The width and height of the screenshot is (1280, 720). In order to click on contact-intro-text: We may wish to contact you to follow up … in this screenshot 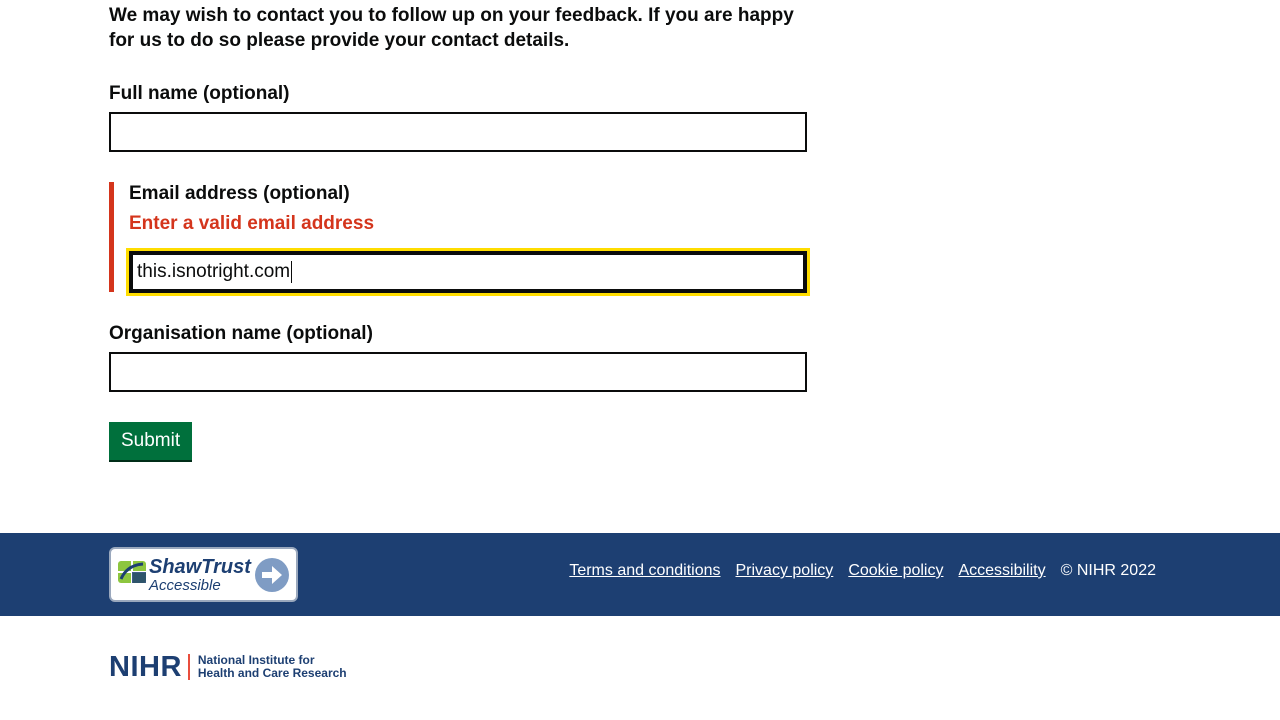, I will do `click(451, 28)`.